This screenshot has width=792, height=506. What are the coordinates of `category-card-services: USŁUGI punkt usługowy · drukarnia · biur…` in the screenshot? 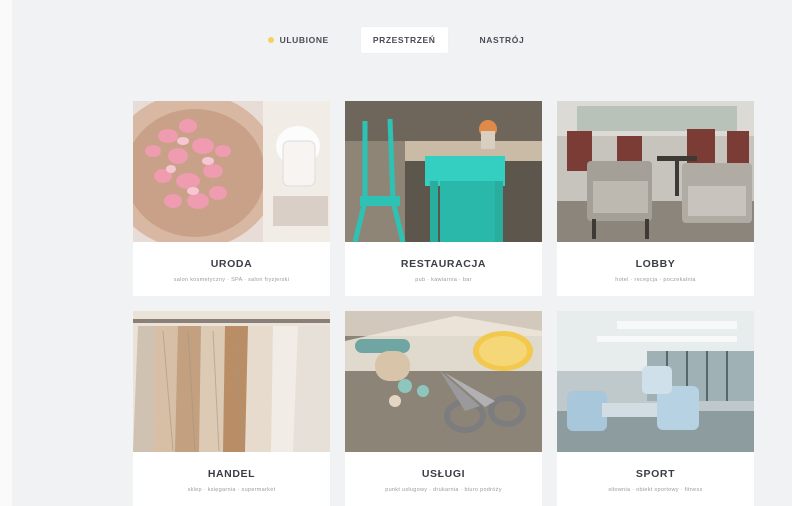 It's located at (443, 408).